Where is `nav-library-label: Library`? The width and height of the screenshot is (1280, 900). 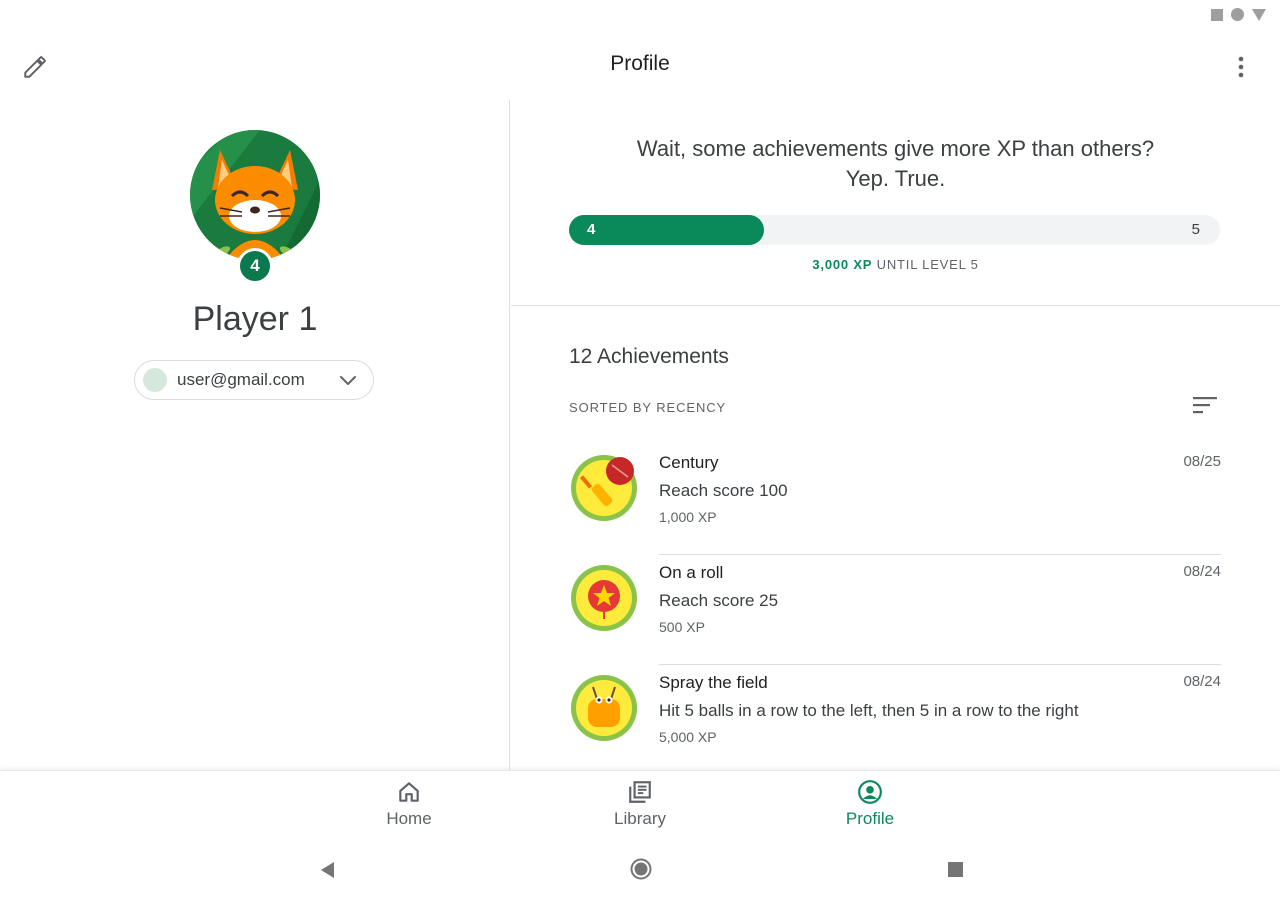 nav-library-label: Library is located at coordinates (640, 818).